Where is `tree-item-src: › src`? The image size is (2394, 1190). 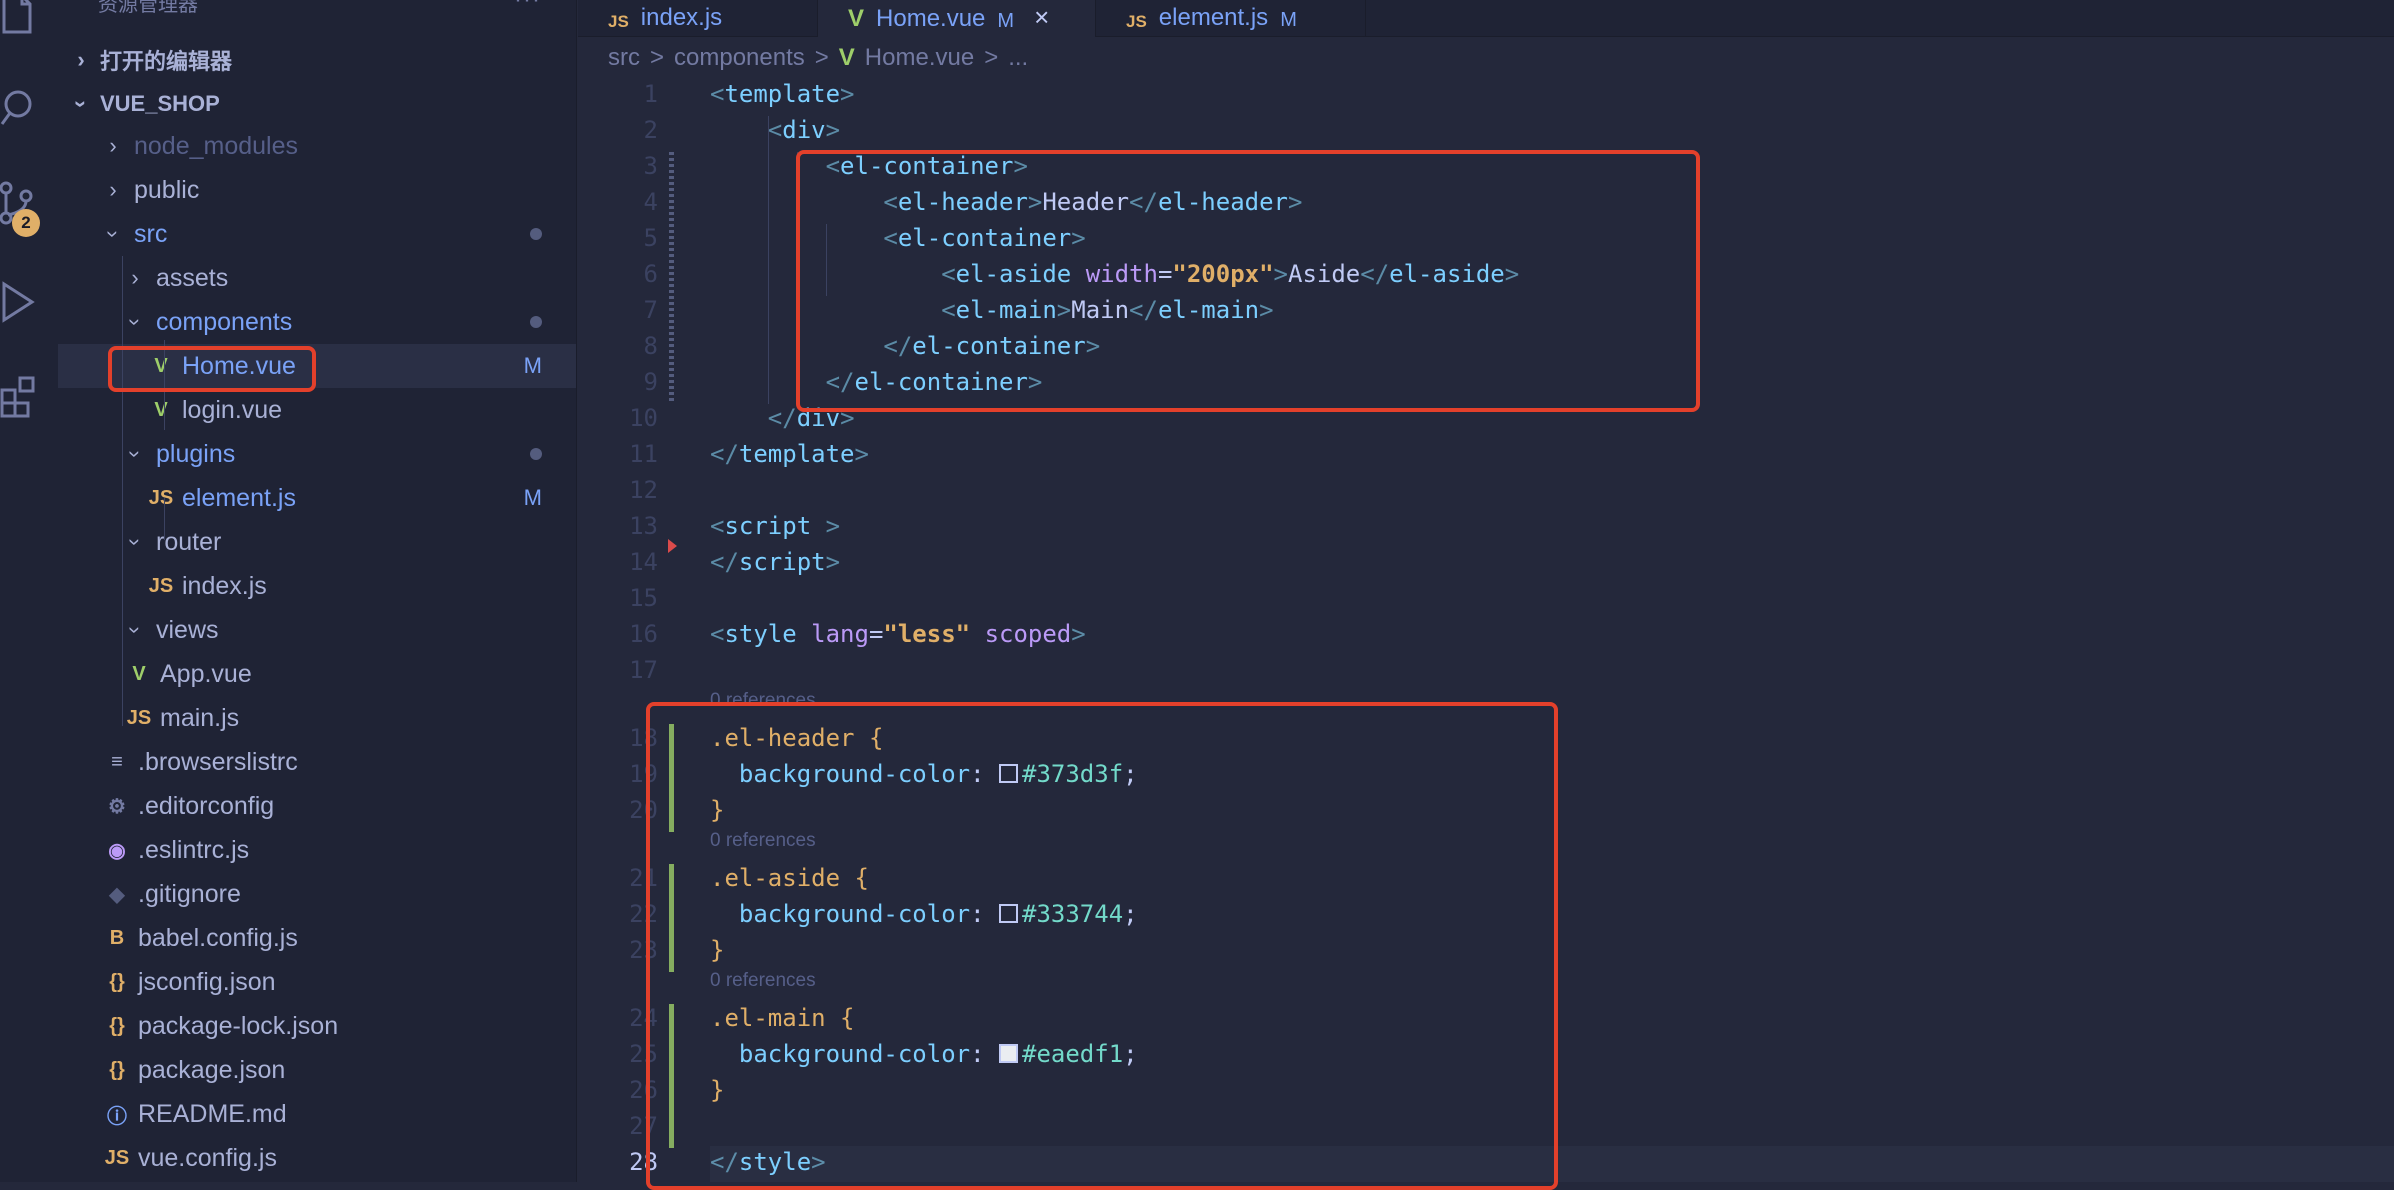
tree-item-src: › src is located at coordinates (317, 234).